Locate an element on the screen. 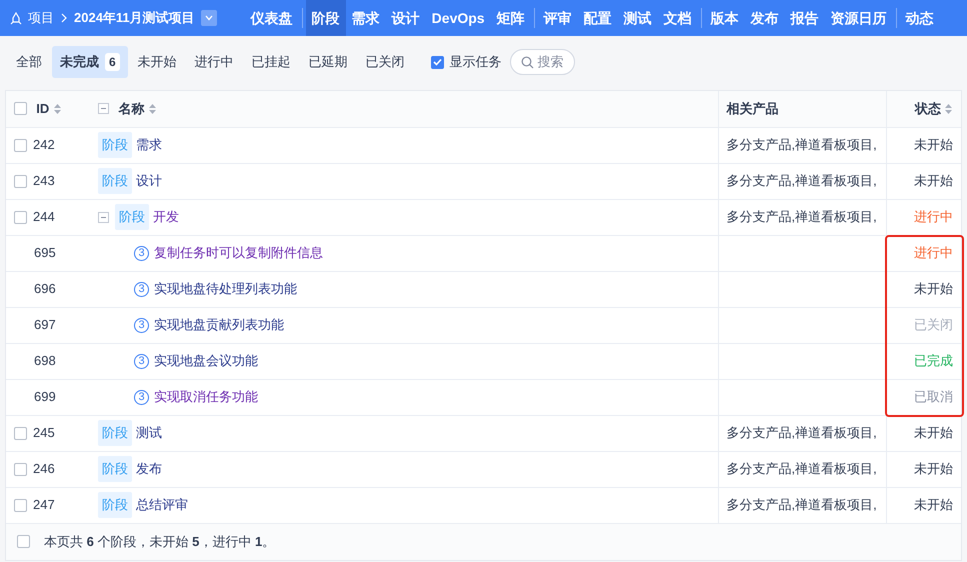 The width and height of the screenshot is (967, 562). id-cell-text: 698 is located at coordinates (45, 361).